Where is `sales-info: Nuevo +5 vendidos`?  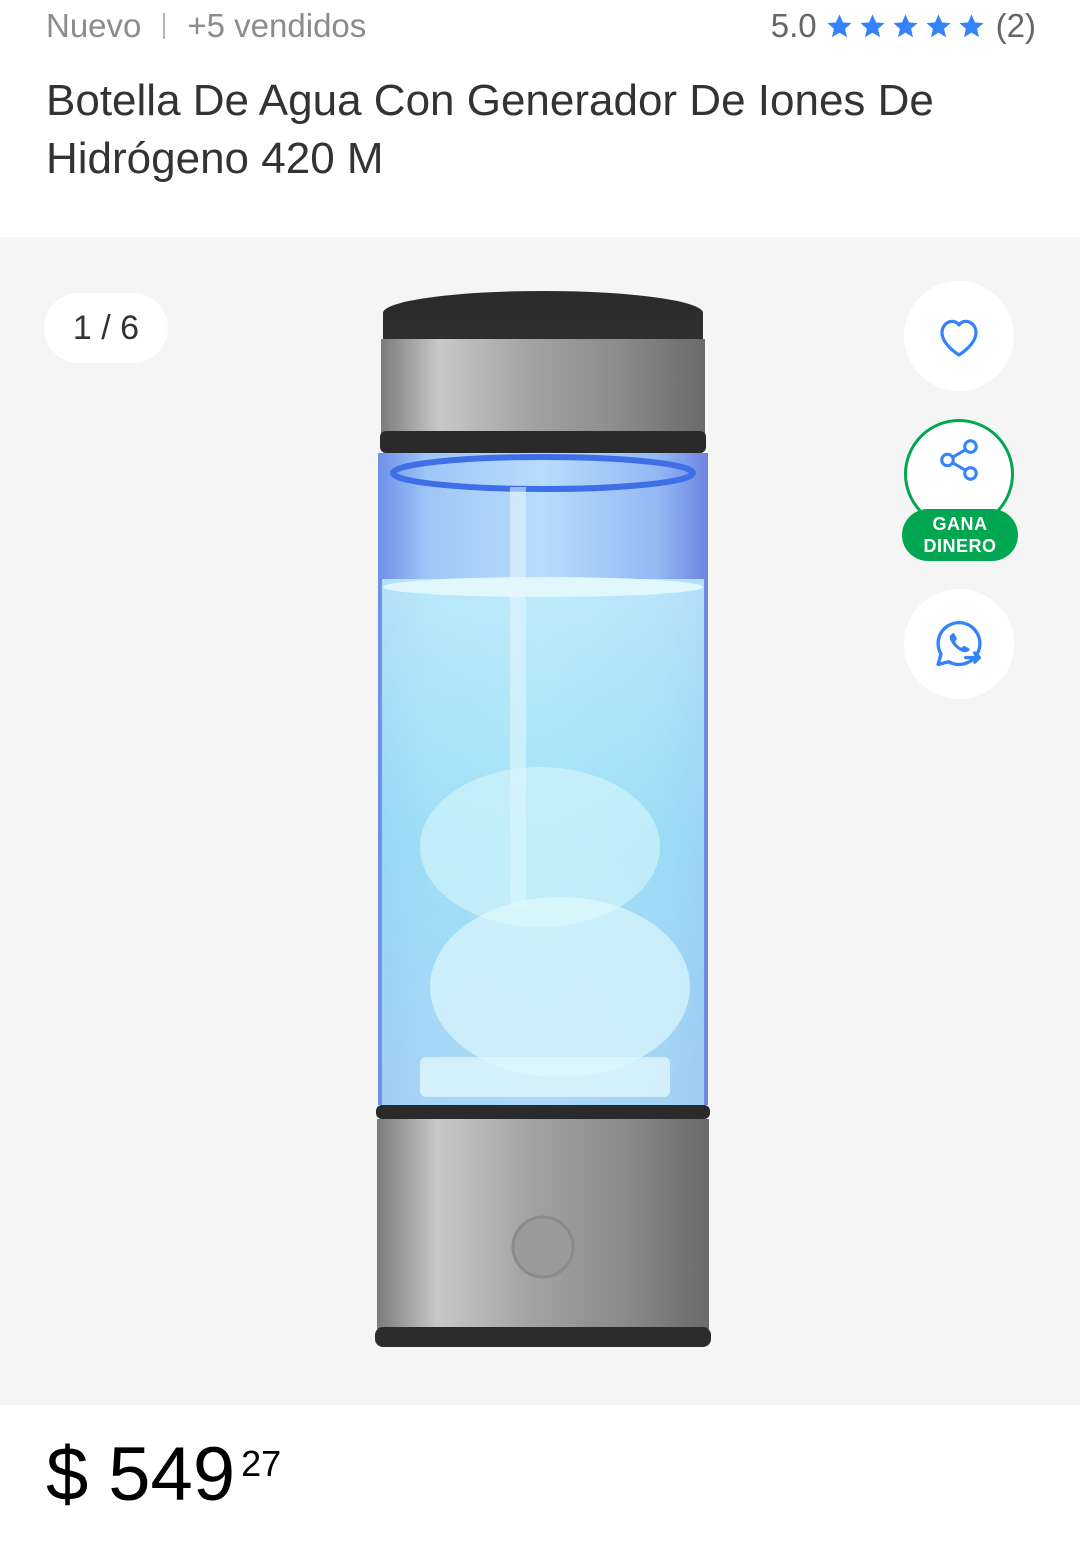
sales-info: Nuevo +5 vendidos is located at coordinates (206, 26).